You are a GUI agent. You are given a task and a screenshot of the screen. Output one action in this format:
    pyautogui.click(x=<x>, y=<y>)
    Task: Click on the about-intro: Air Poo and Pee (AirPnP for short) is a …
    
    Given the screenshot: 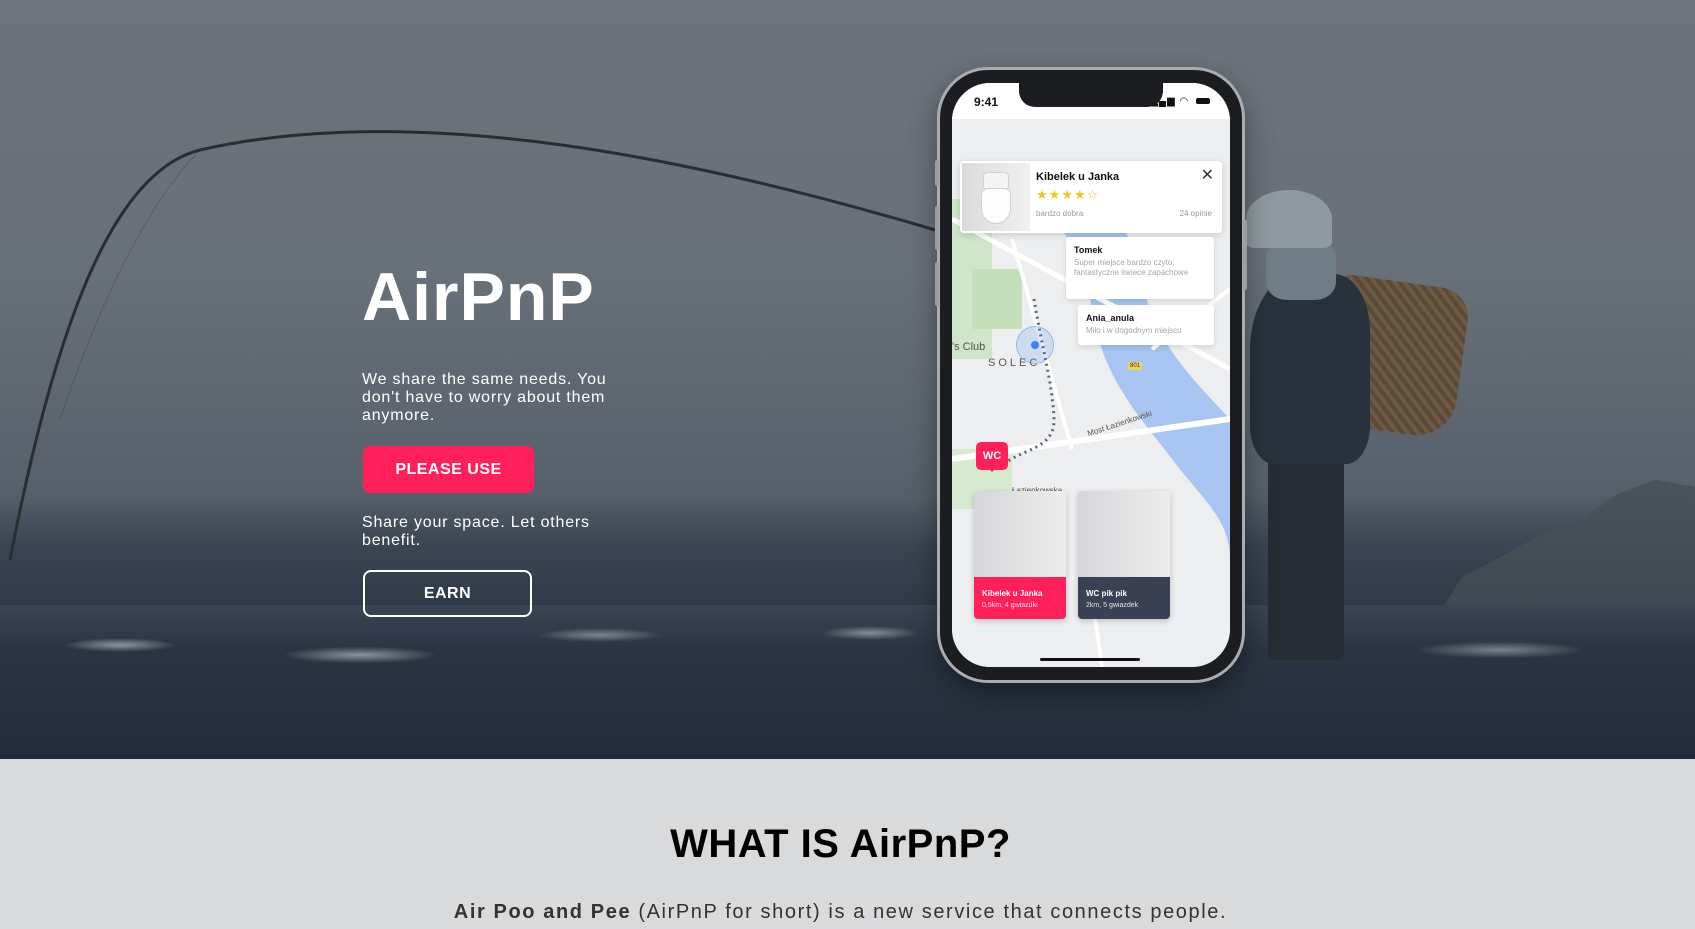 What is the action you would take?
    pyautogui.click(x=840, y=912)
    